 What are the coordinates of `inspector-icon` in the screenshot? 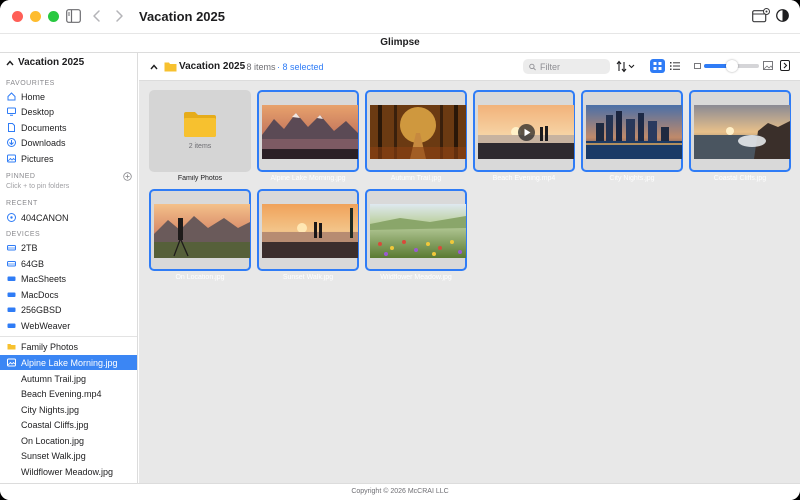 It's located at (761, 16).